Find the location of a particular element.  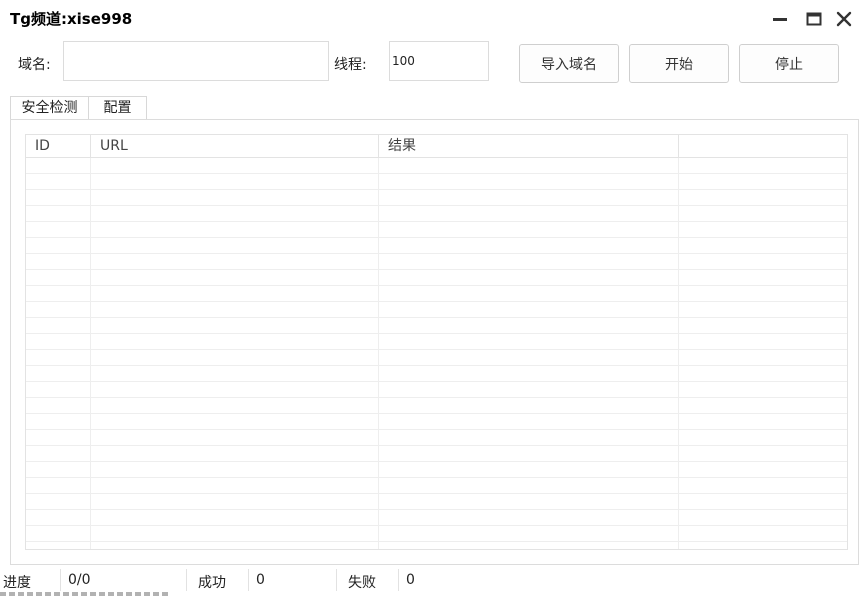

domain-input is located at coordinates (196, 61).